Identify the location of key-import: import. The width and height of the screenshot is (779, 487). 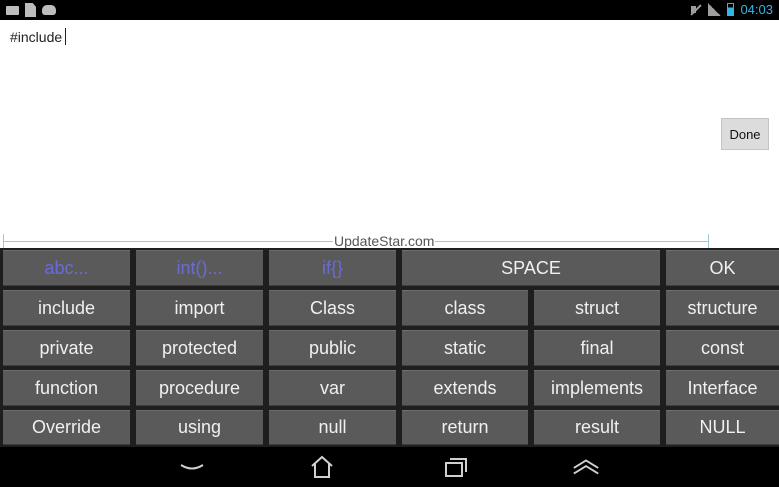
(199, 308).